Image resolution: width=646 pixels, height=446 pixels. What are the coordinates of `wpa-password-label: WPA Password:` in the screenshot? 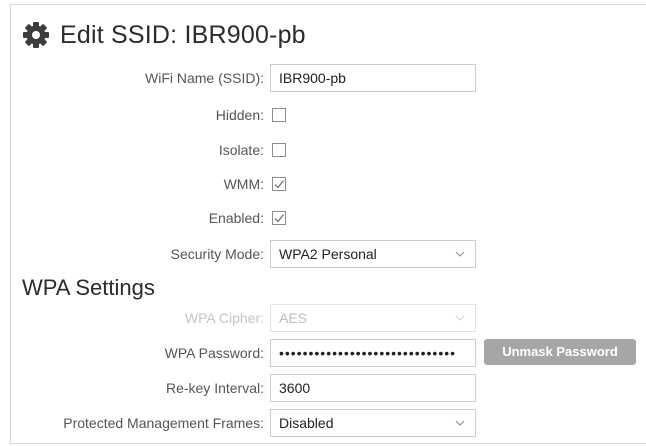 It's located at (214, 353).